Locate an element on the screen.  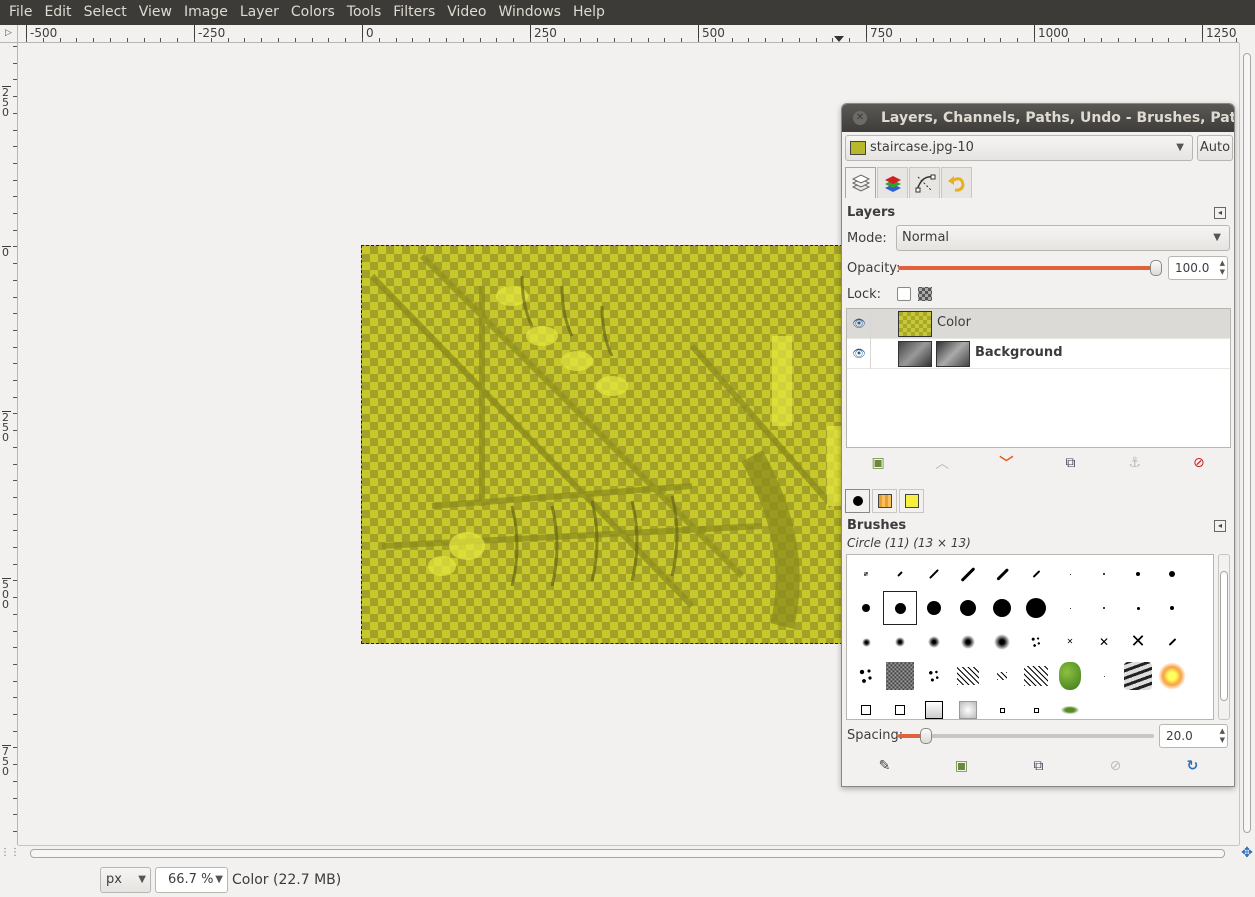
tab-gradients is located at coordinates (911, 501).